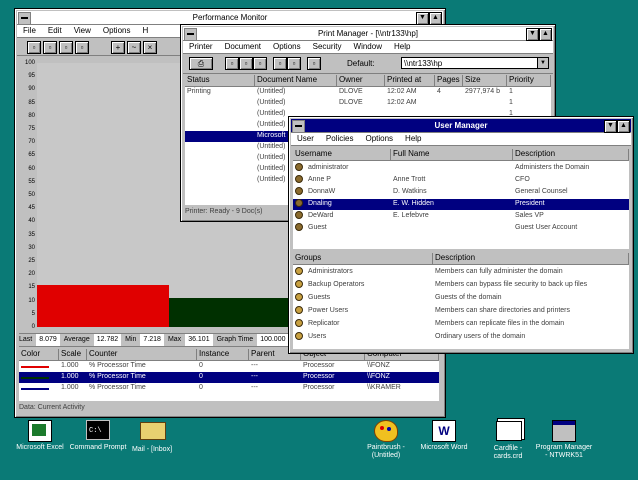  I want to click on y-tick-label: 85, so click(31, 102).